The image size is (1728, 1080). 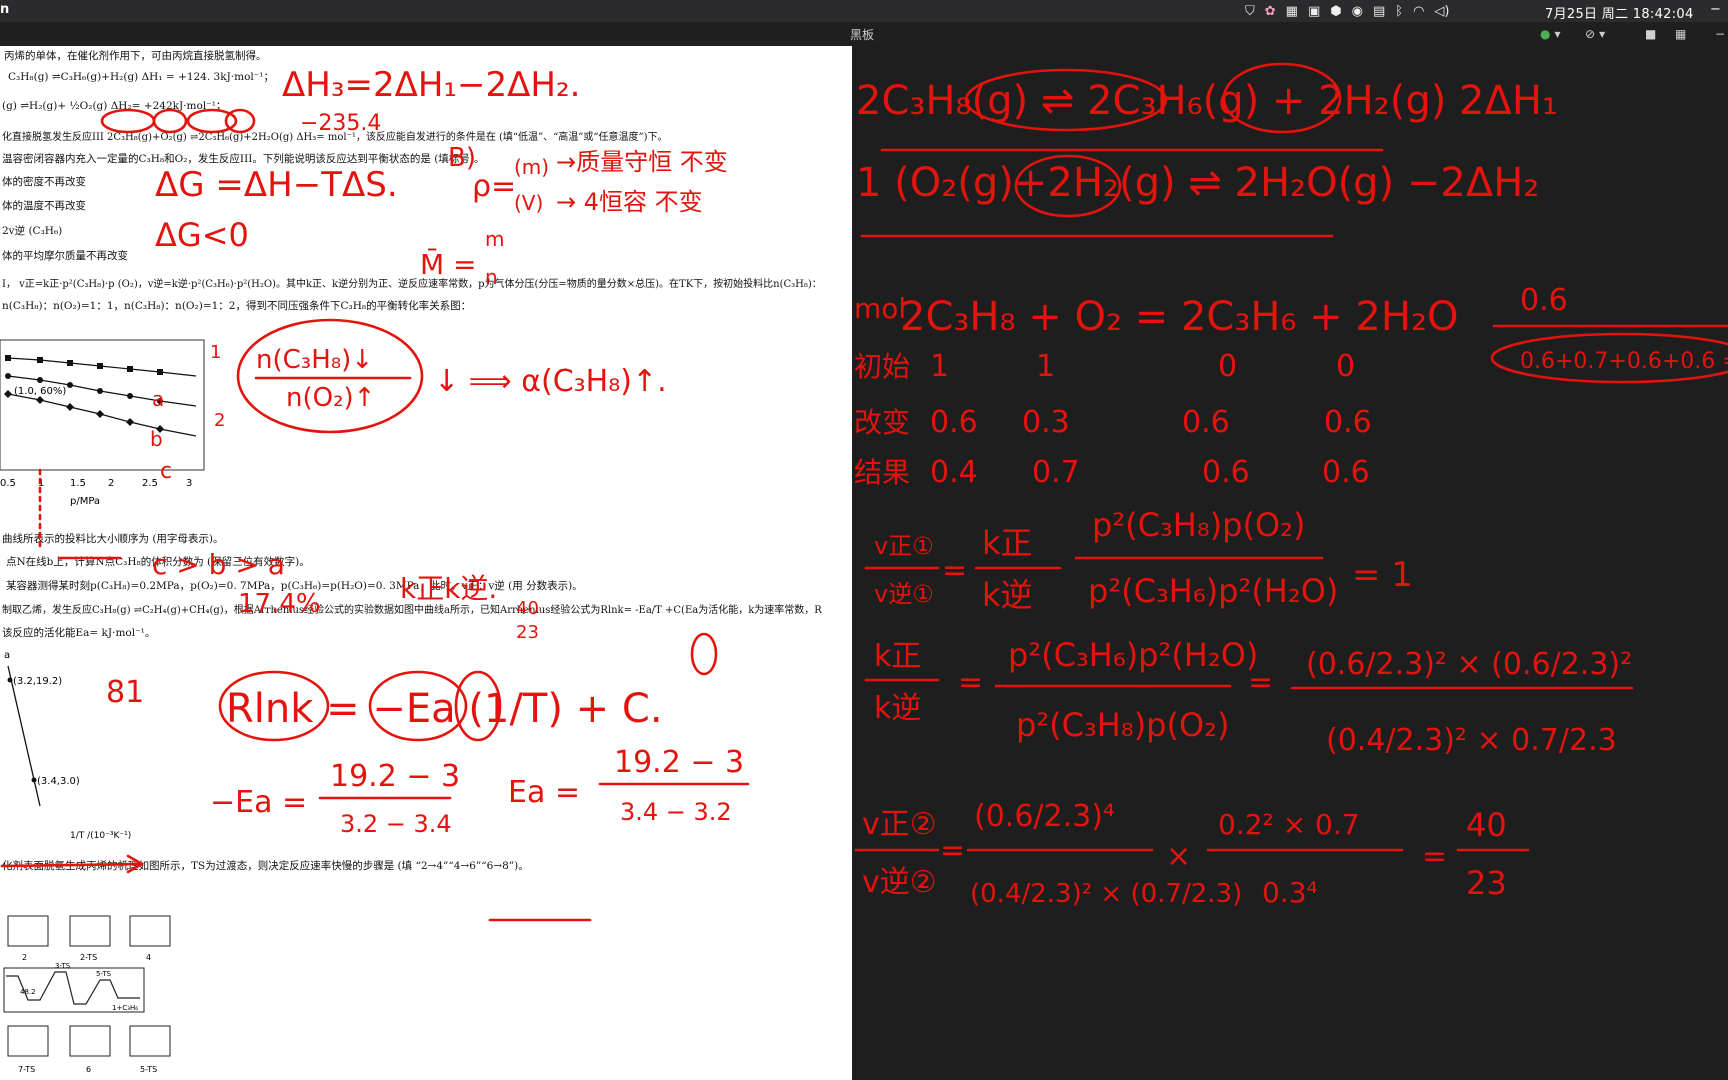 What do you see at coordinates (1044, 816) in the screenshot?
I see `v2-num: (0.6/2.3)⁴` at bounding box center [1044, 816].